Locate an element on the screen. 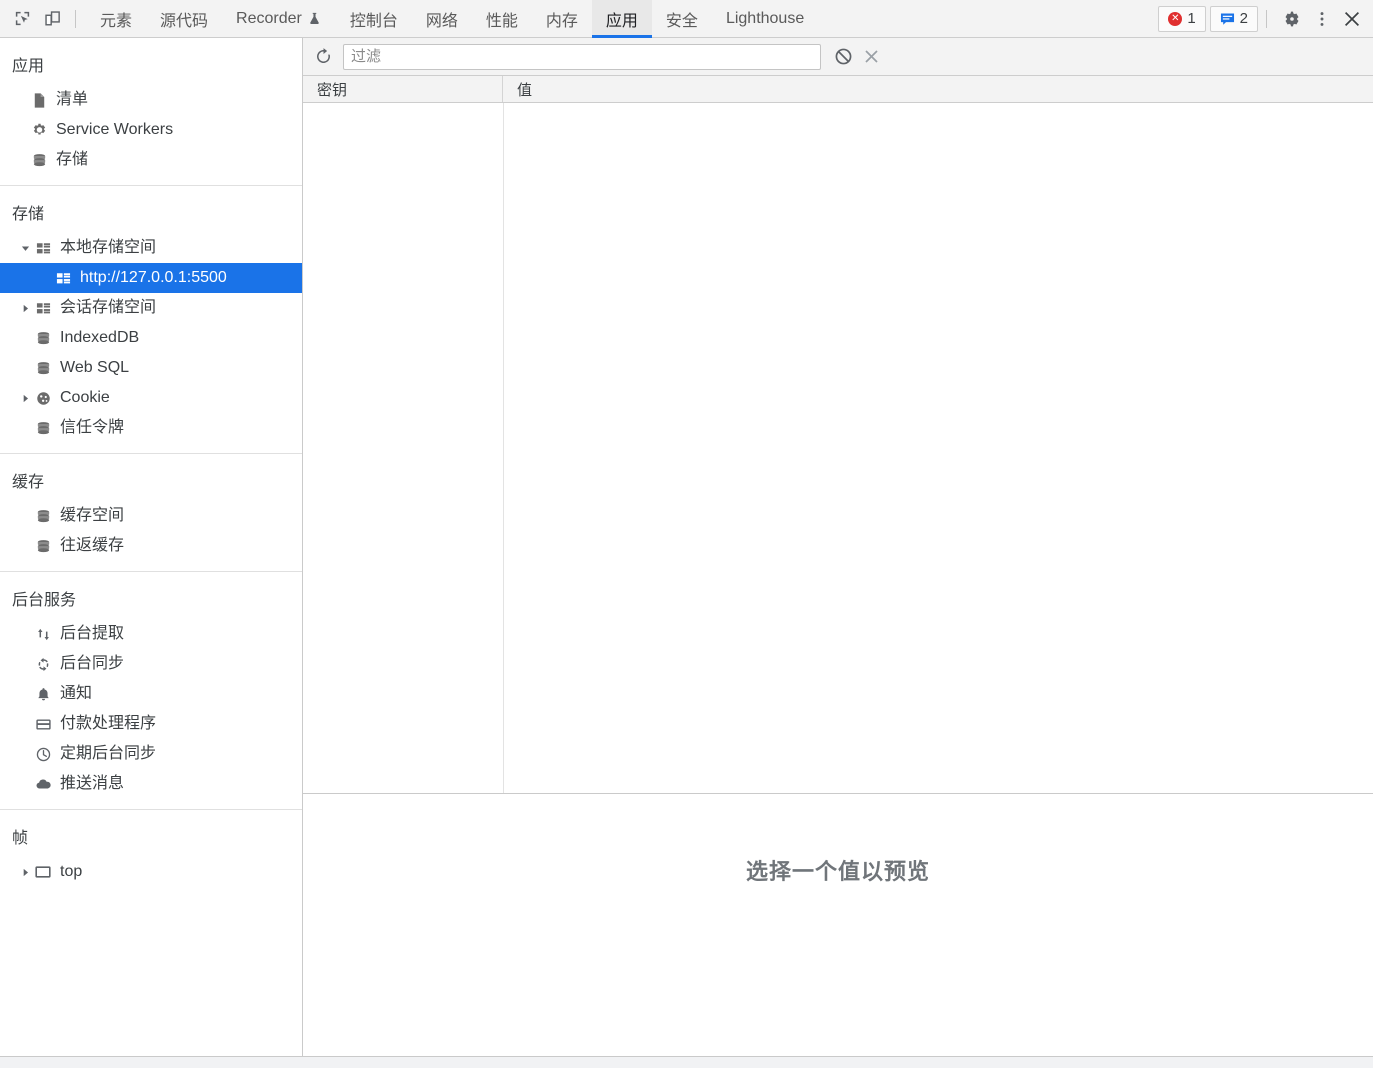 The height and width of the screenshot is (1068, 1373). cookie-icon is located at coordinates (43, 398).